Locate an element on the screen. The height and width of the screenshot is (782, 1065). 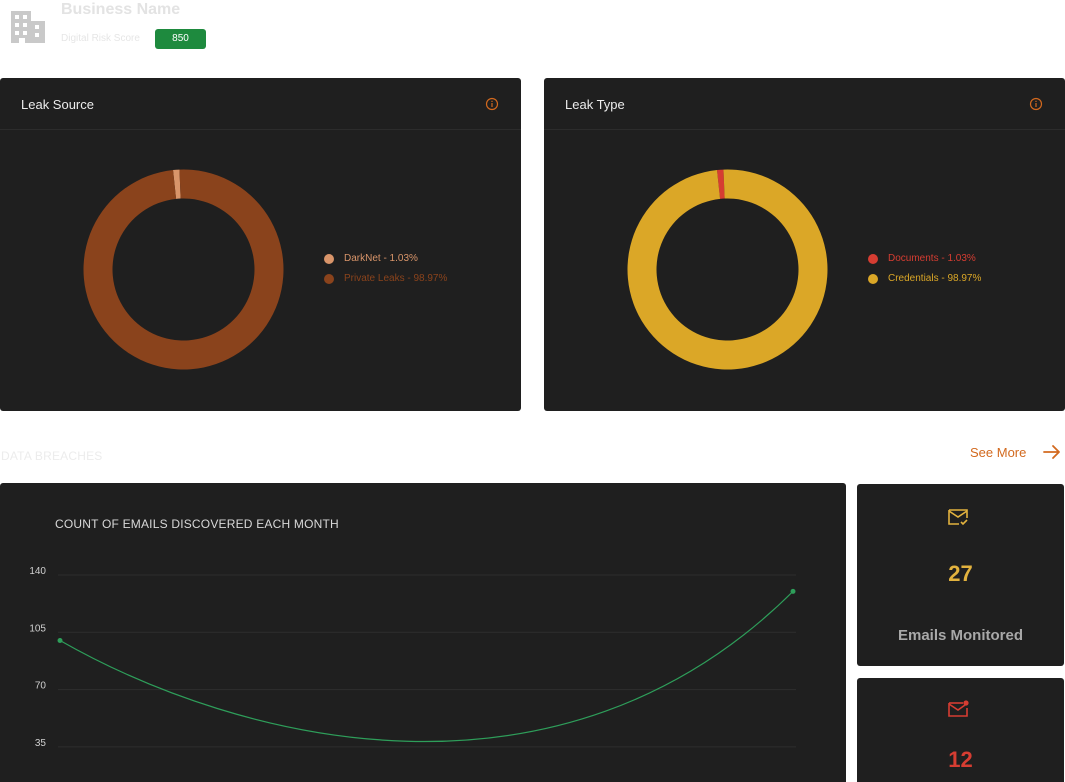
risk-score-label: Digital Risk Score is located at coordinates (100, 38).